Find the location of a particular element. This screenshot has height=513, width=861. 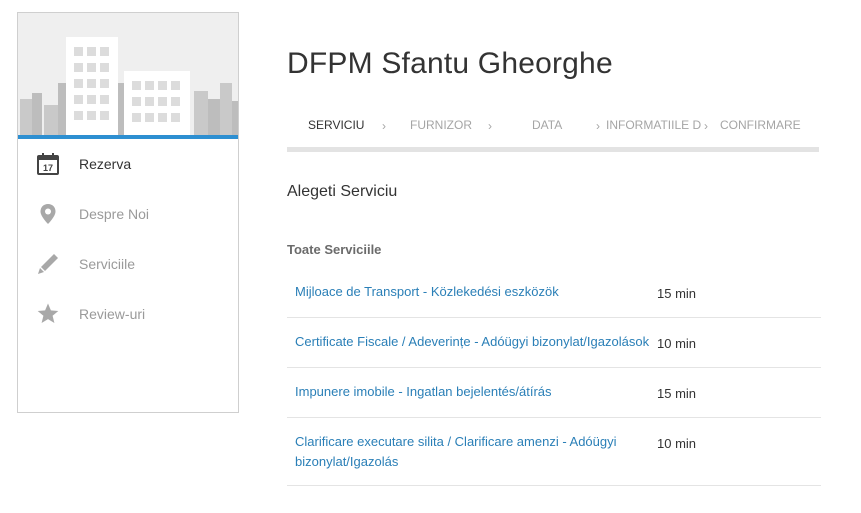

step-furnizor: FURNIZOR is located at coordinates (441, 125).